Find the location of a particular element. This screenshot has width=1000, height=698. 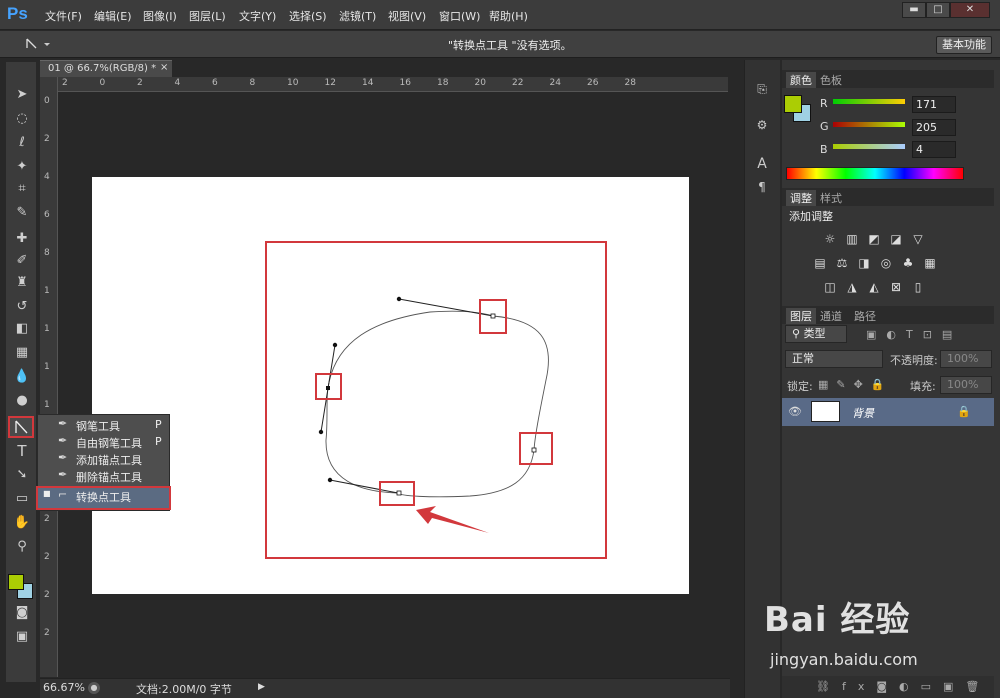

document-size: 文档:2.00M/0 字节 is located at coordinates (184, 689).